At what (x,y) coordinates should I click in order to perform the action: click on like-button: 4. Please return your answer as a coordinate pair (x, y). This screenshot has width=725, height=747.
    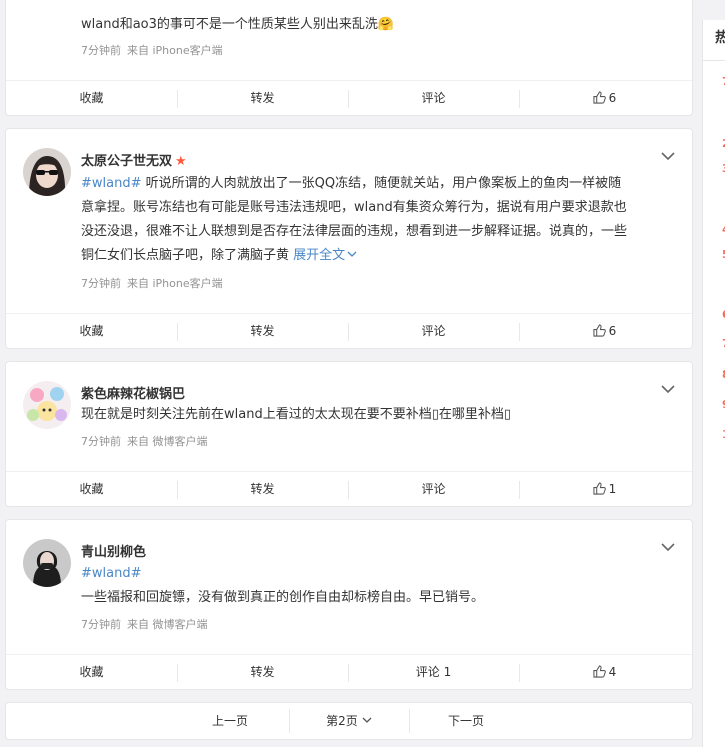
    Looking at the image, I should click on (604, 672).